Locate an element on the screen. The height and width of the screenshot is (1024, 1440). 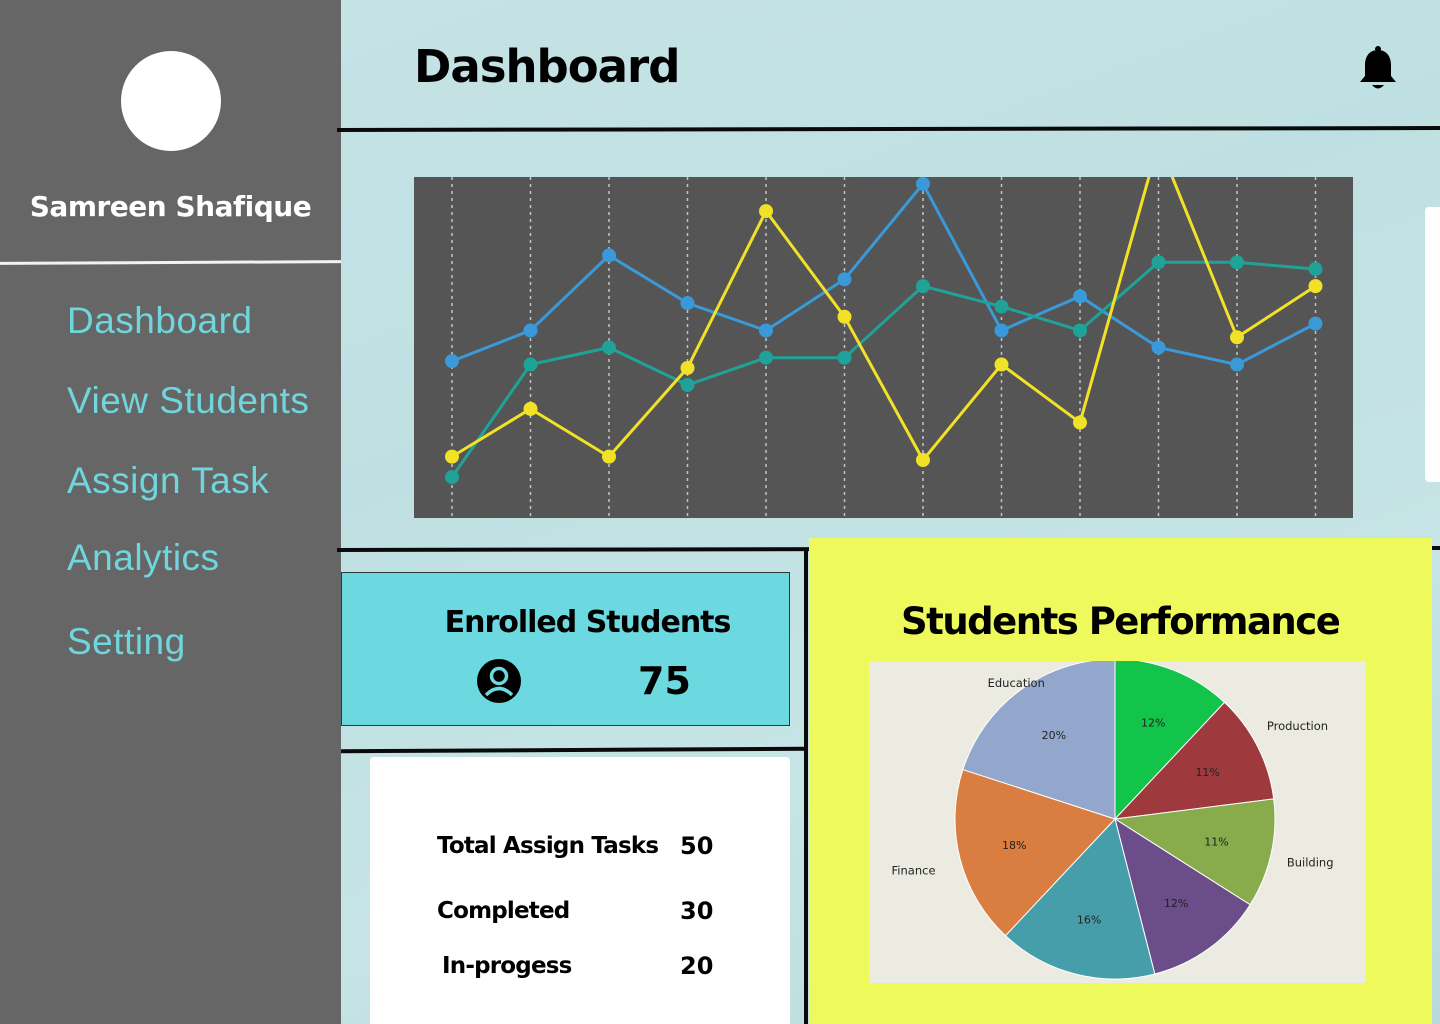
pie-category-label: Education is located at coordinates (1016, 683).